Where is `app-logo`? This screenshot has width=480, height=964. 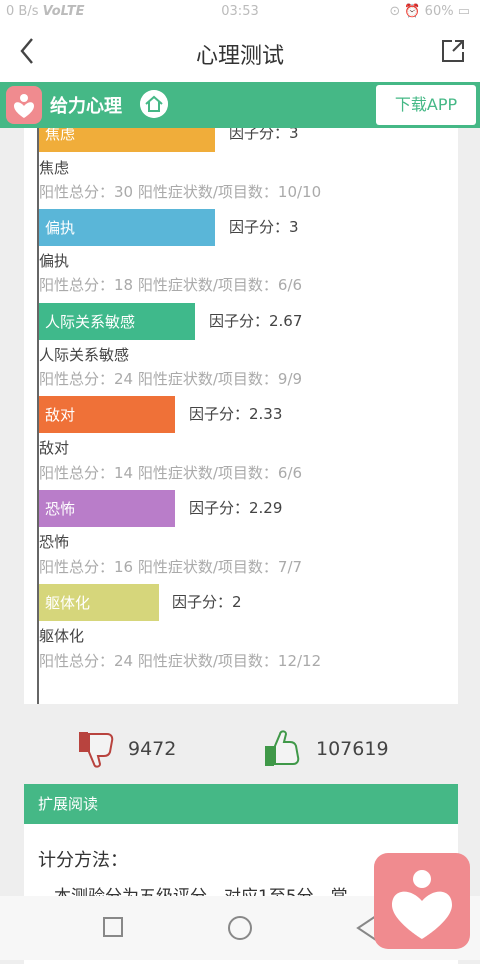
app-logo is located at coordinates (24, 105).